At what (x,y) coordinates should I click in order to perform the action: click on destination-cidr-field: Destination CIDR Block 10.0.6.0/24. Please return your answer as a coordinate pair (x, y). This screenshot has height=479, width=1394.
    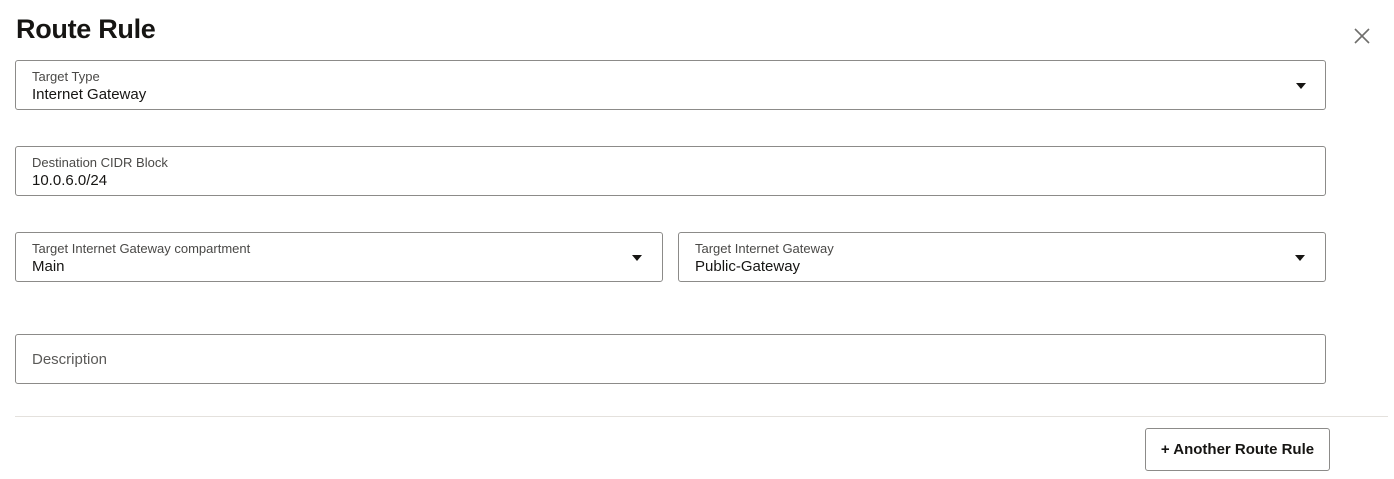
    Looking at the image, I should click on (670, 171).